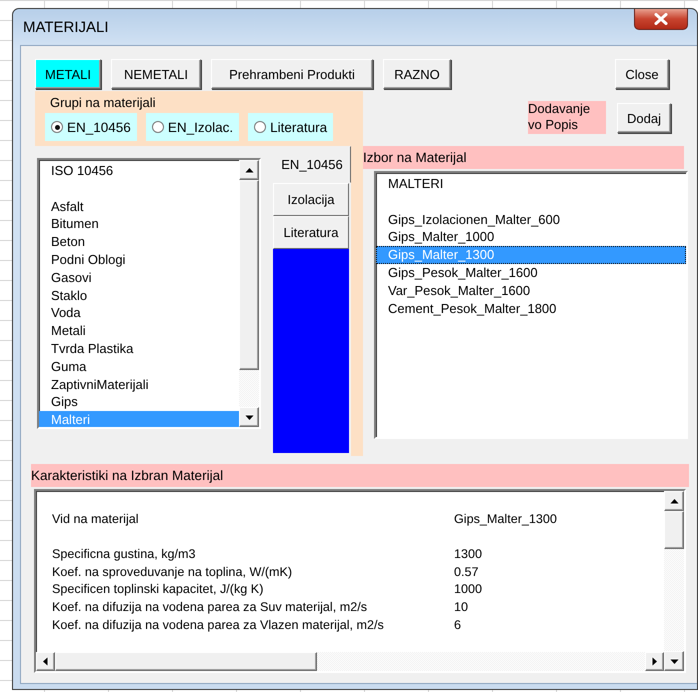 The image size is (698, 692). What do you see at coordinates (311, 232) in the screenshot?
I see `tab: Literatura` at bounding box center [311, 232].